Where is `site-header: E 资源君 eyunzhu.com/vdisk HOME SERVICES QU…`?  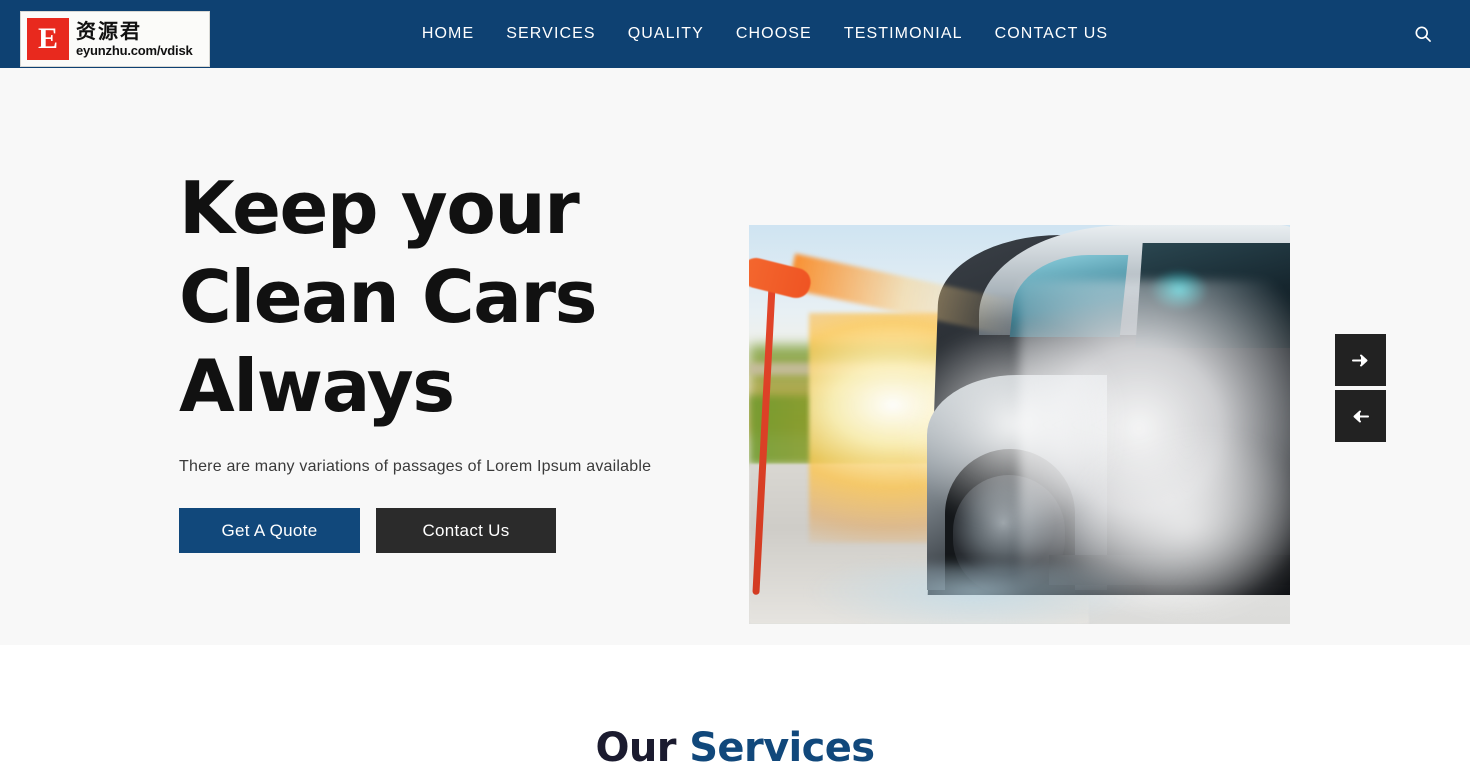
site-header: E 资源君 eyunzhu.com/vdisk HOME SERVICES QU… is located at coordinates (735, 34).